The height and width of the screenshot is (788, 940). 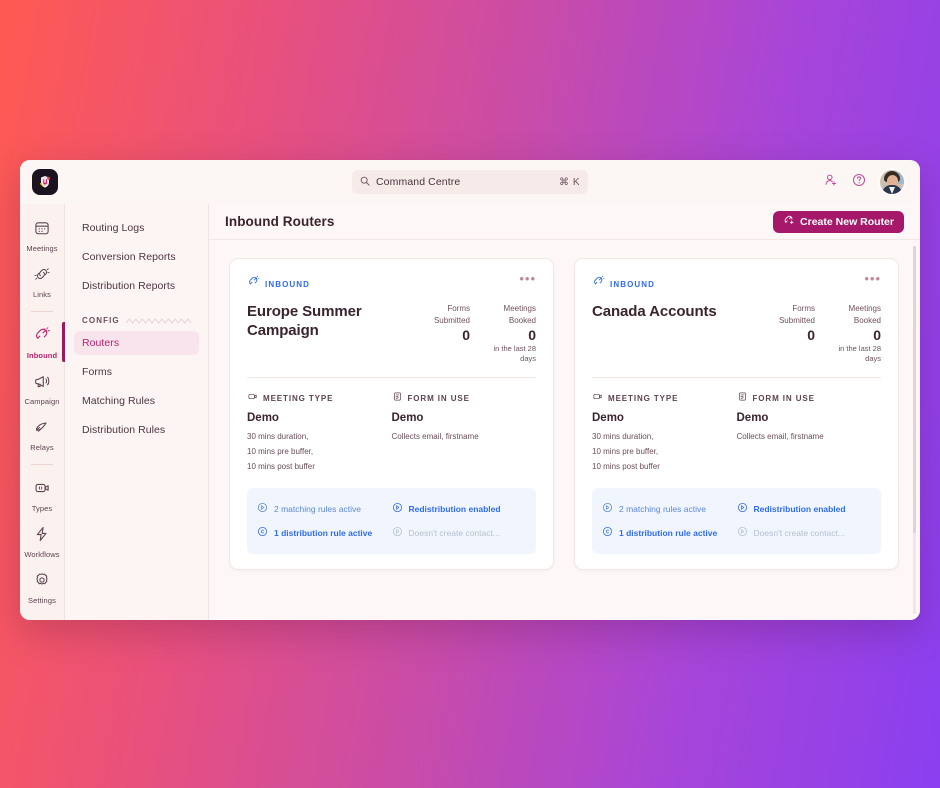 I want to click on sidebar-item-links: Links, so click(x=42, y=281).